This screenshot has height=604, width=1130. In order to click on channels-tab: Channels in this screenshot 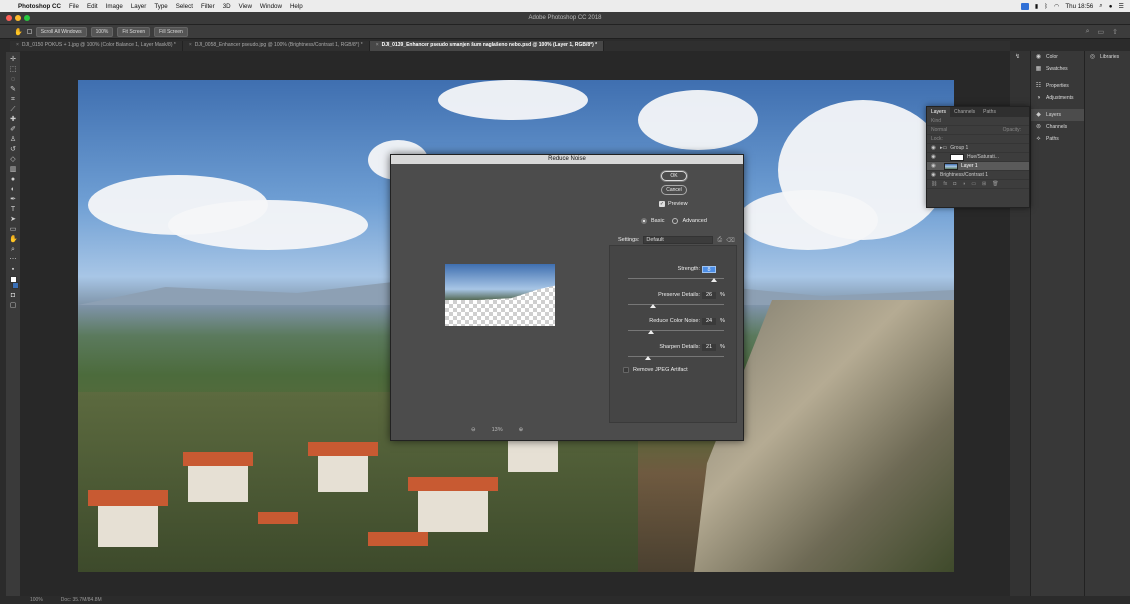, I will do `click(964, 112)`.